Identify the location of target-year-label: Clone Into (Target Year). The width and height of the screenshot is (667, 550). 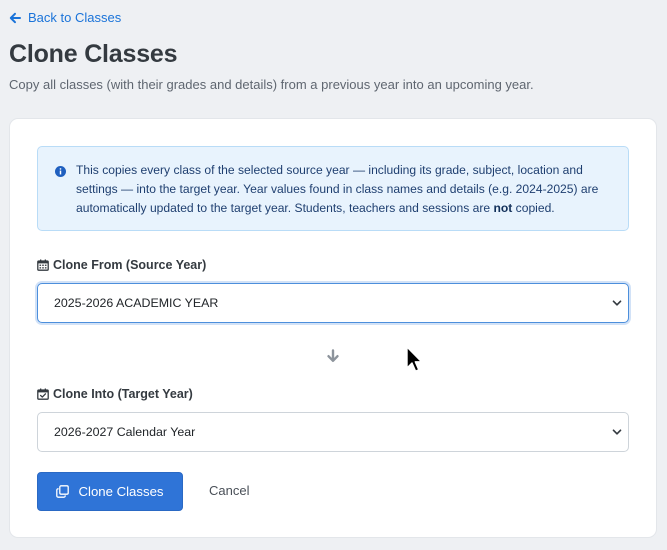
(115, 394).